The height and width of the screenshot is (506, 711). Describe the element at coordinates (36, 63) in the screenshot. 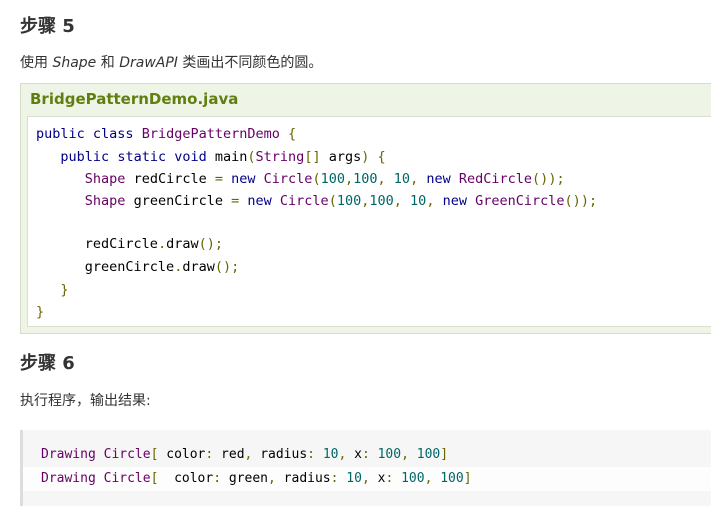

I see `desc-prefix: 使用` at that location.